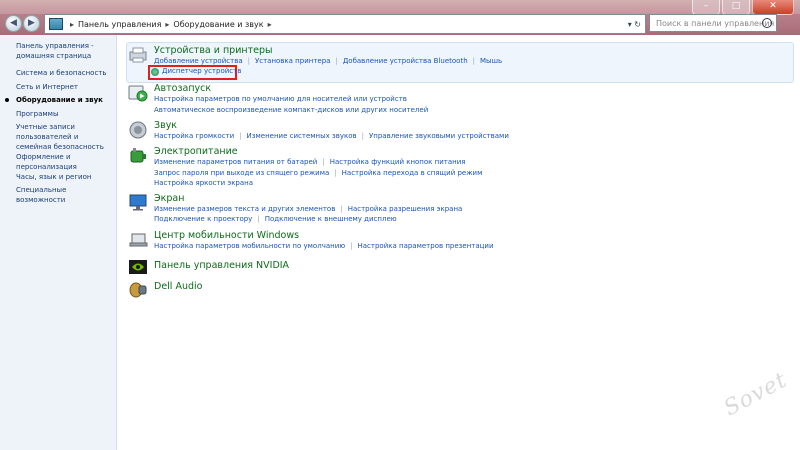  Describe the element at coordinates (138, 55) in the screenshot. I see `printer-icon` at that location.